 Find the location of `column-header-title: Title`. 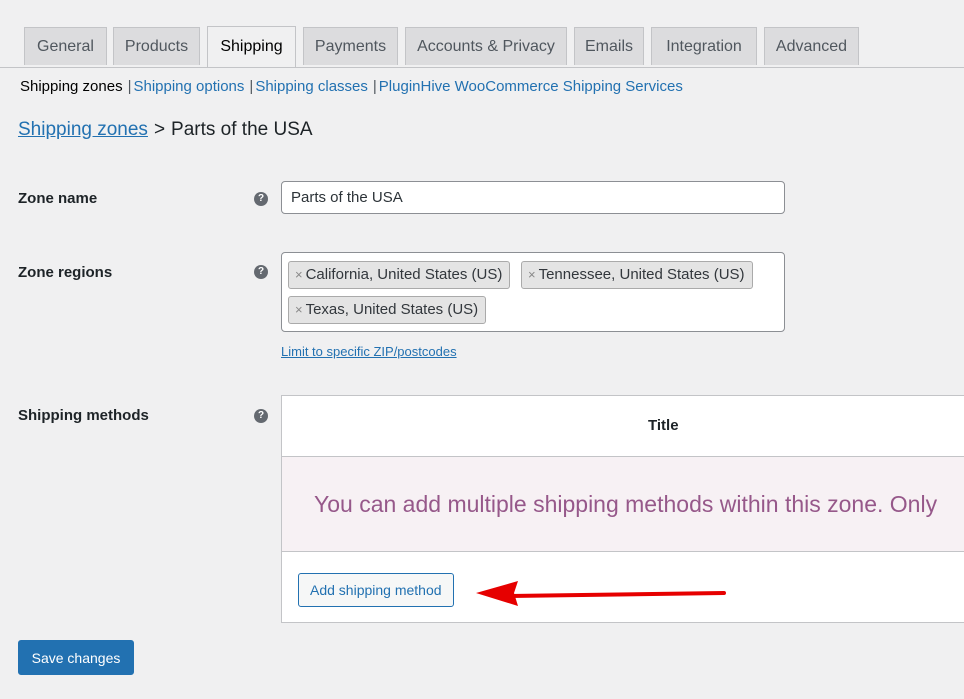

column-header-title: Title is located at coordinates (663, 425).